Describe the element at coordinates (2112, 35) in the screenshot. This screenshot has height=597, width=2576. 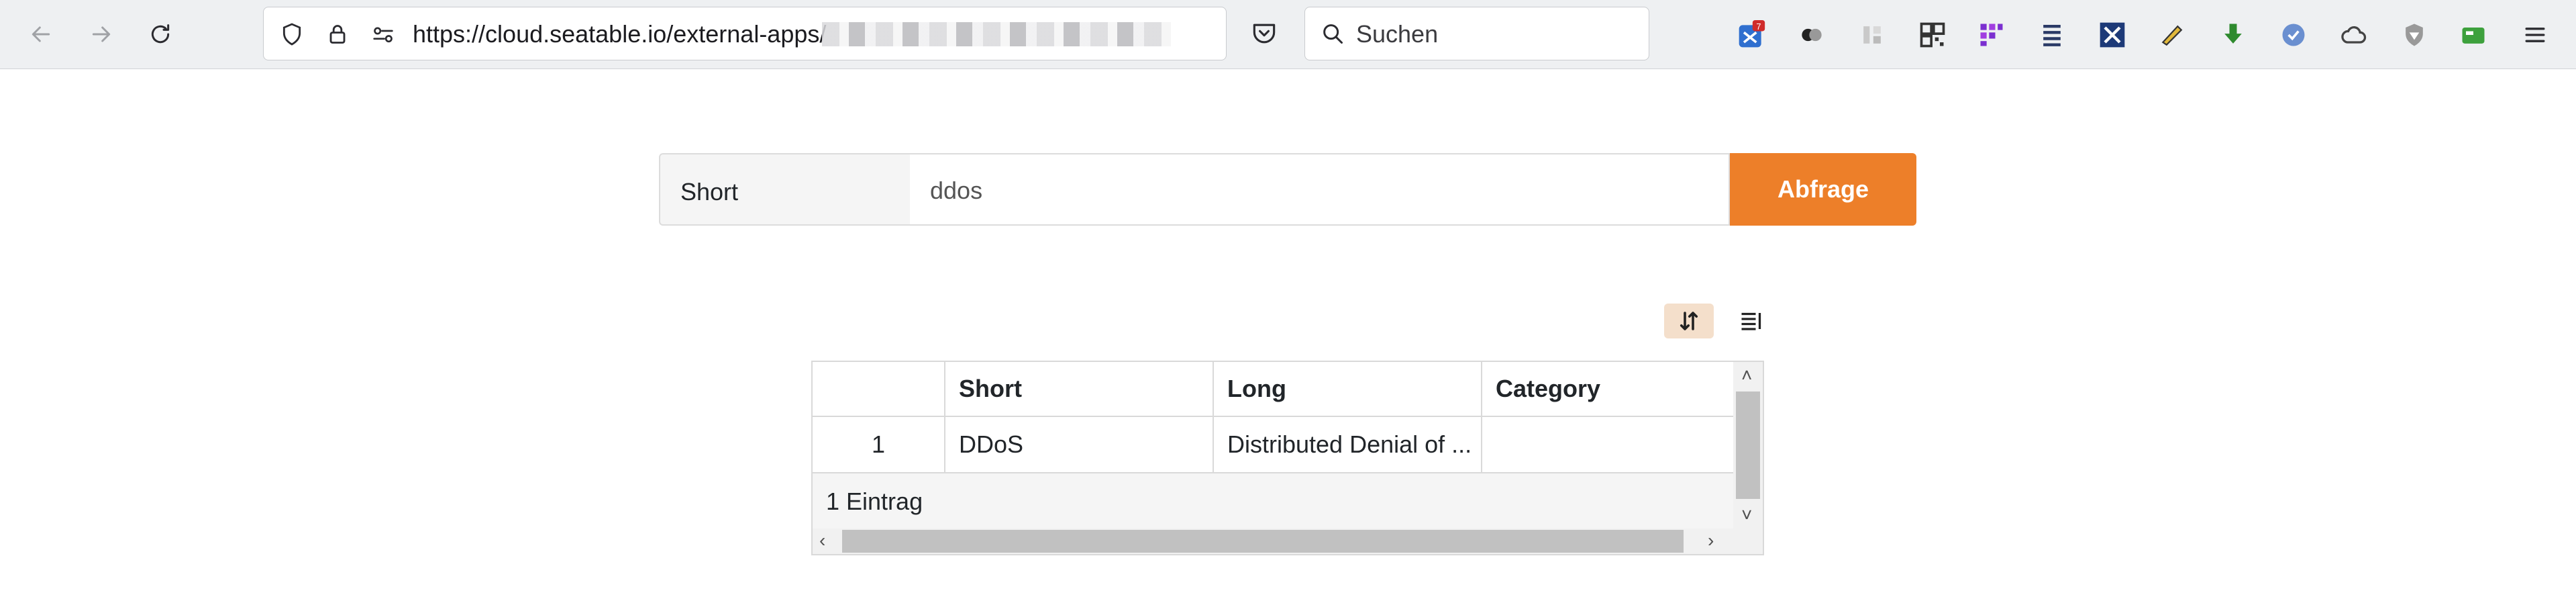
I see `extension-x-icon` at that location.